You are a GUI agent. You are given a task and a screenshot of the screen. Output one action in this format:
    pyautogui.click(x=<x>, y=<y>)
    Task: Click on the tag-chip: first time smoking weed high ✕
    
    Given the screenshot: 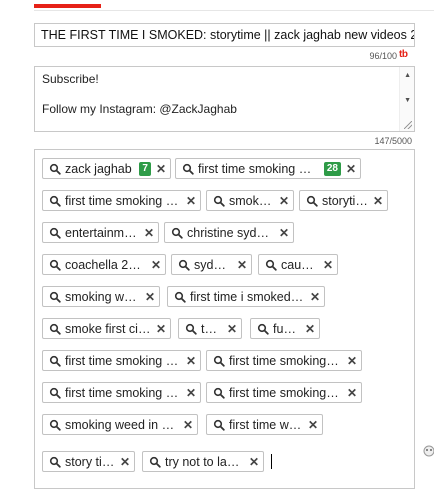 What is the action you would take?
    pyautogui.click(x=284, y=392)
    